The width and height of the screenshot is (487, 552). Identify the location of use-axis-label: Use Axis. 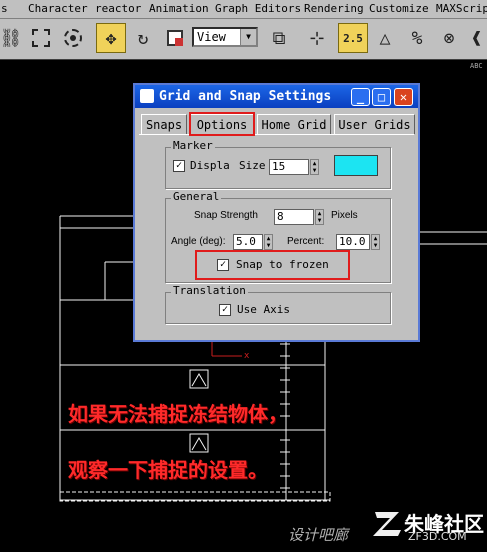
(263, 309).